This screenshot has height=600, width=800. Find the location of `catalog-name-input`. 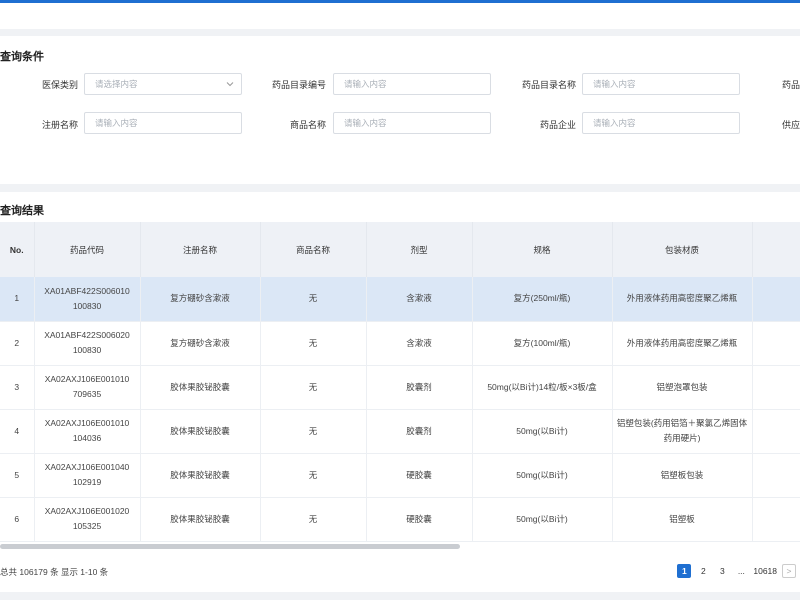

catalog-name-input is located at coordinates (661, 84).